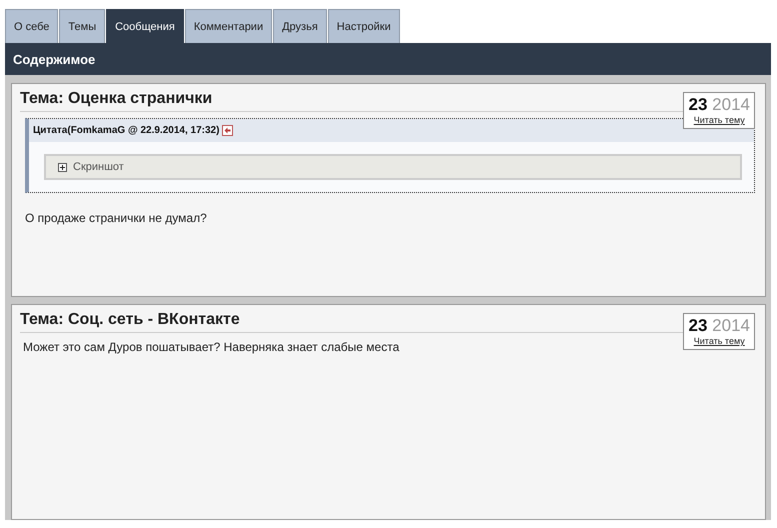 The height and width of the screenshot is (528, 777). Describe the element at coordinates (393, 167) in the screenshot. I see `spoiler-button: Скриншот` at that location.